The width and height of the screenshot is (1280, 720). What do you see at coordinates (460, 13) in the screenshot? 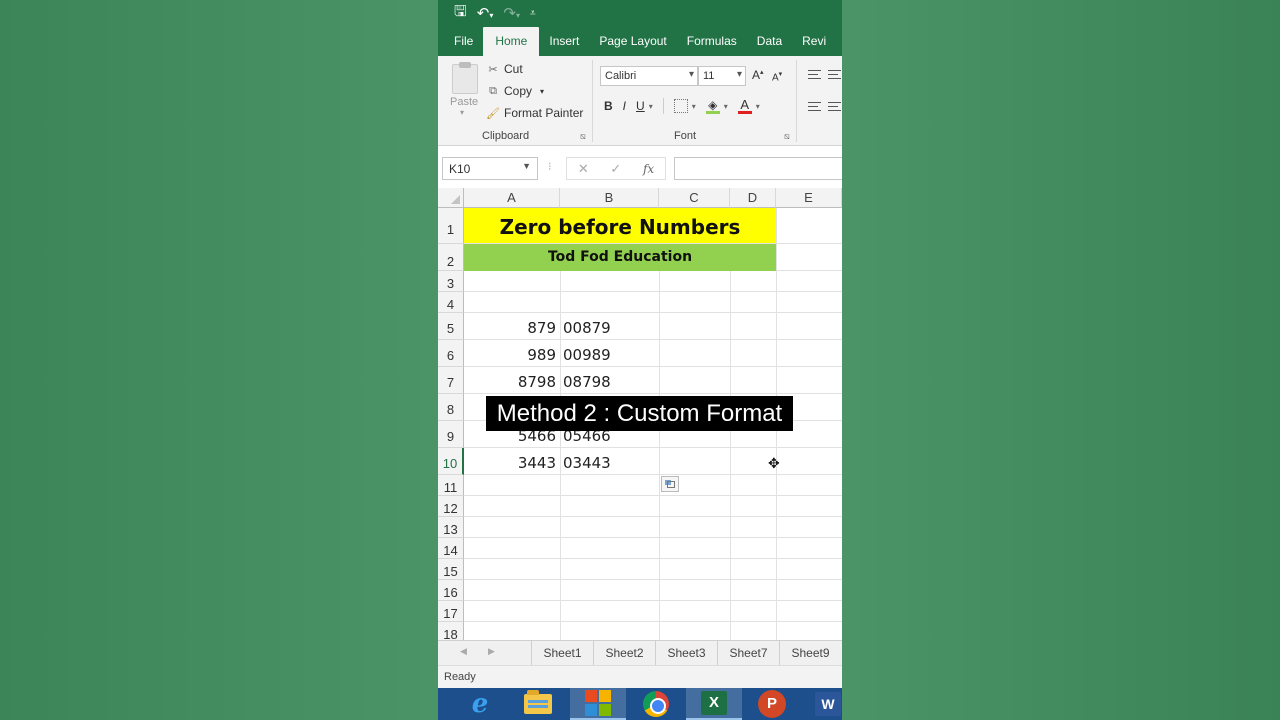
I see `save-icon: 🖫` at bounding box center [460, 13].